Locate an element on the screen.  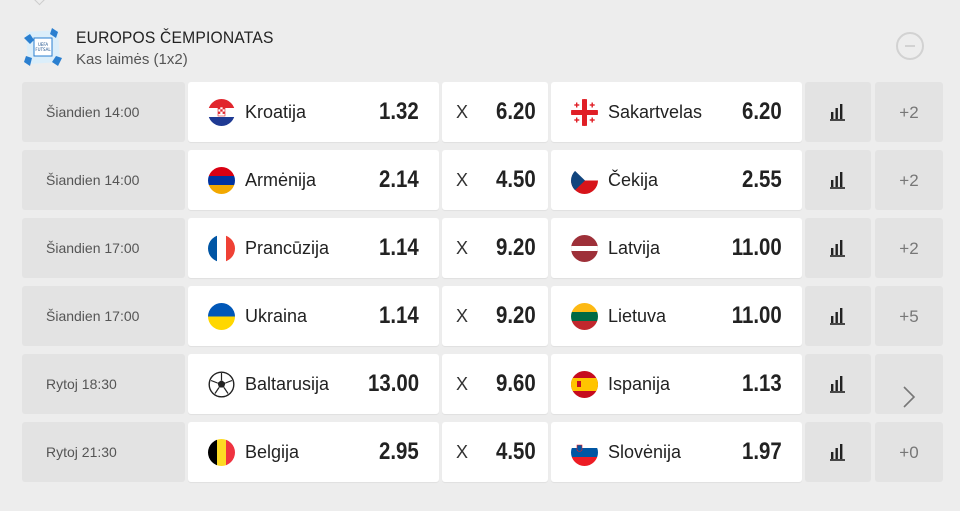
away-team-name: Slovėnija is located at coordinates (645, 452).